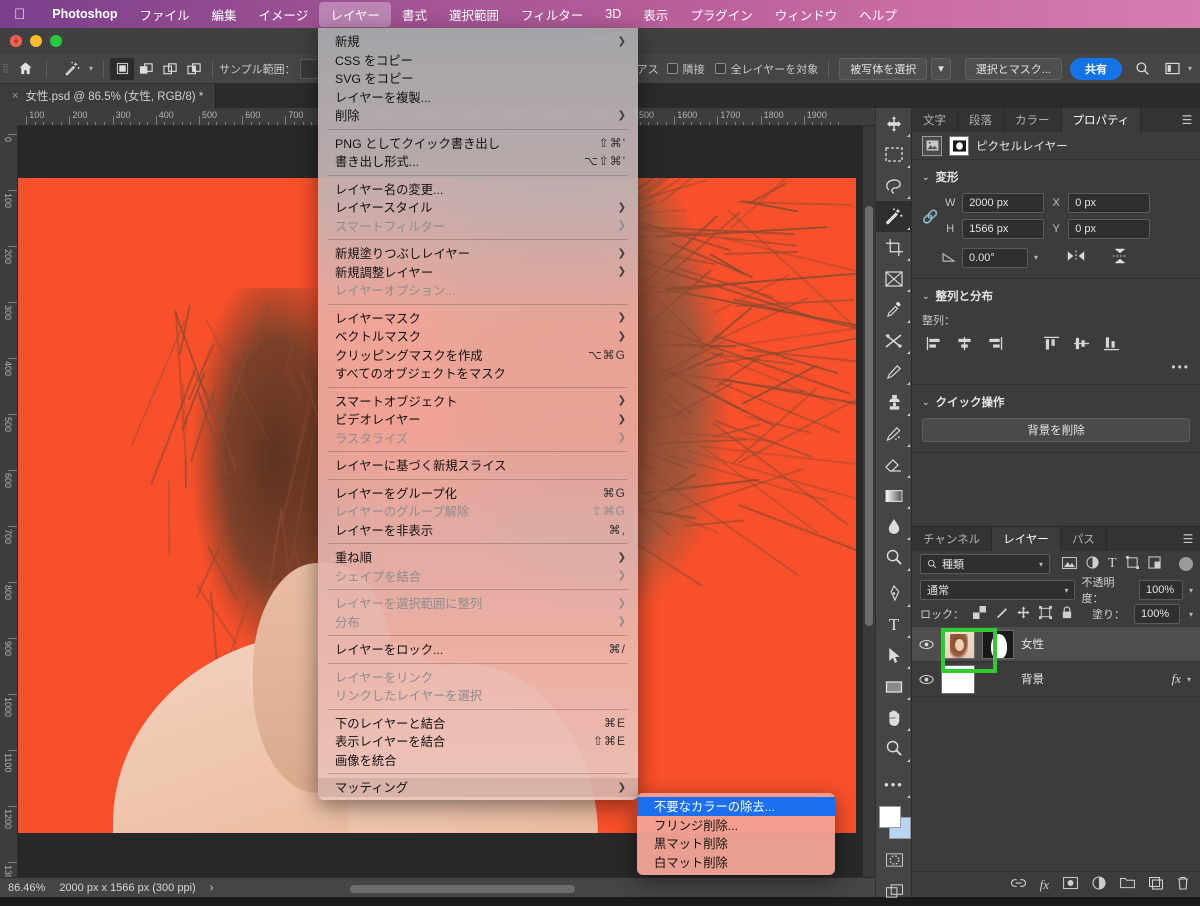 This screenshot has height=906, width=1200. Describe the element at coordinates (478, 557) in the screenshot. I see `layer-menu-item-8-0: 重ね順 ❯` at that location.